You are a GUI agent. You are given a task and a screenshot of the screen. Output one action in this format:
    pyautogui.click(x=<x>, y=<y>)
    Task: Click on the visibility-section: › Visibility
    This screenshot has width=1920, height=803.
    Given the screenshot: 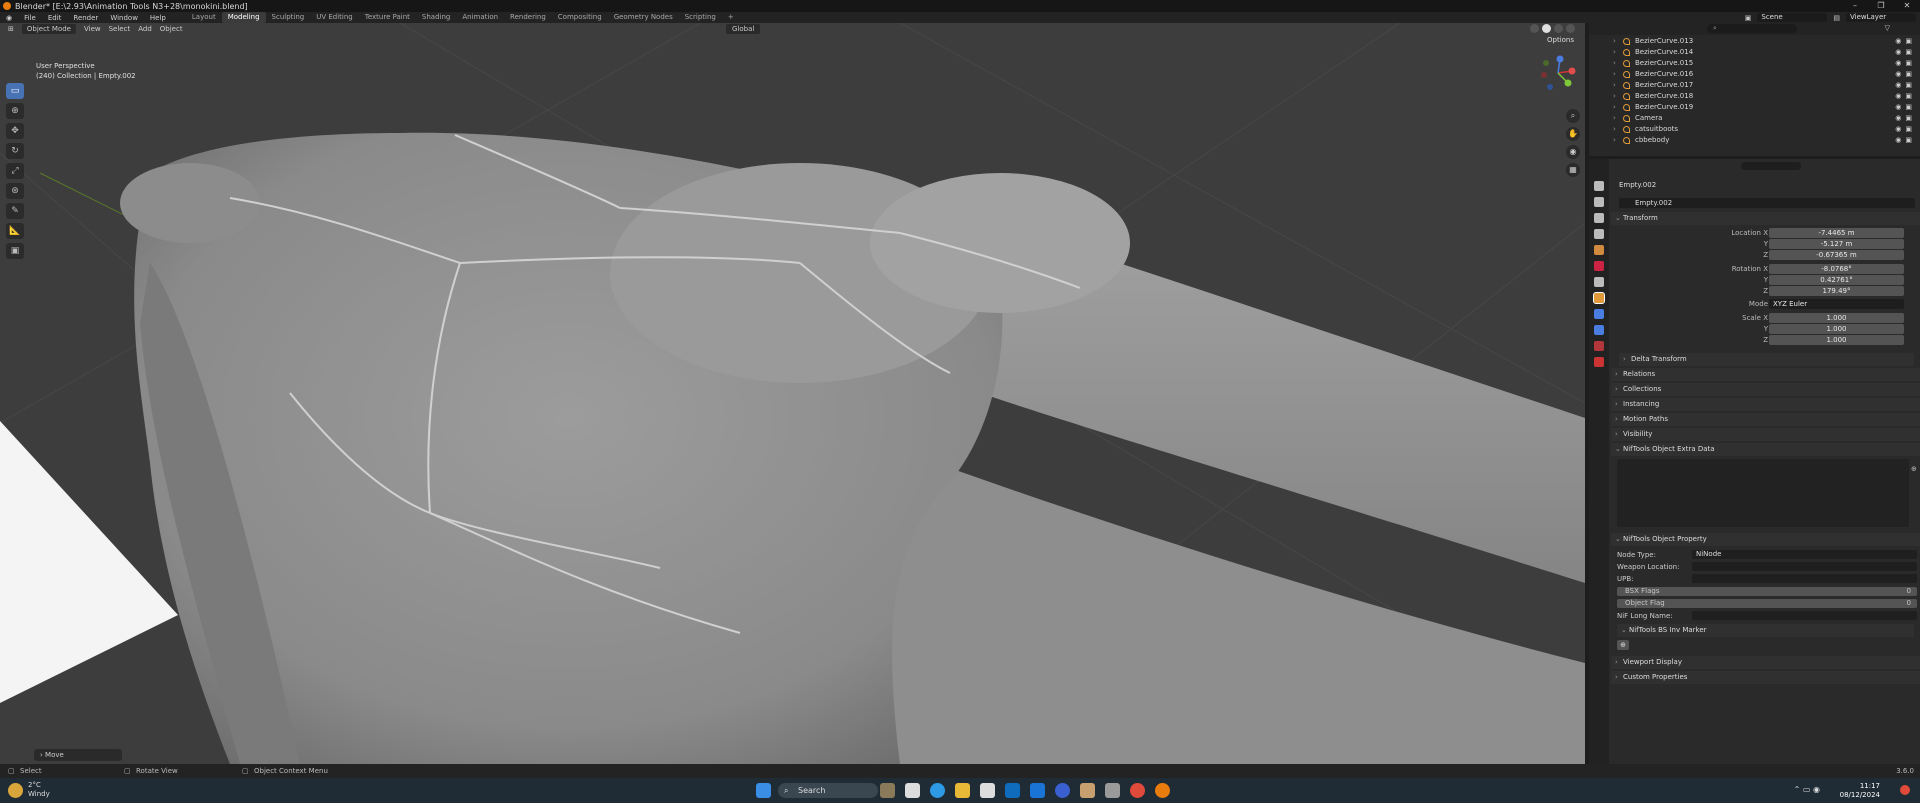 What is the action you would take?
    pyautogui.click(x=1765, y=434)
    